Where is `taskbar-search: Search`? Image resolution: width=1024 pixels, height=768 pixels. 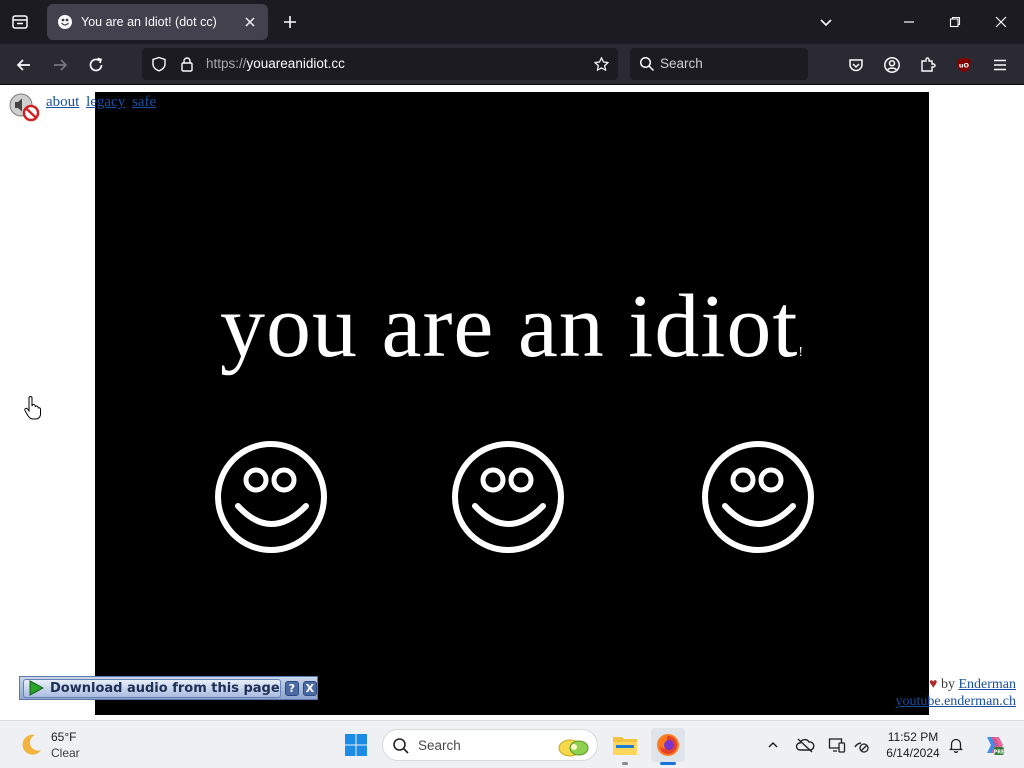
taskbar-search: Search is located at coordinates (490, 745).